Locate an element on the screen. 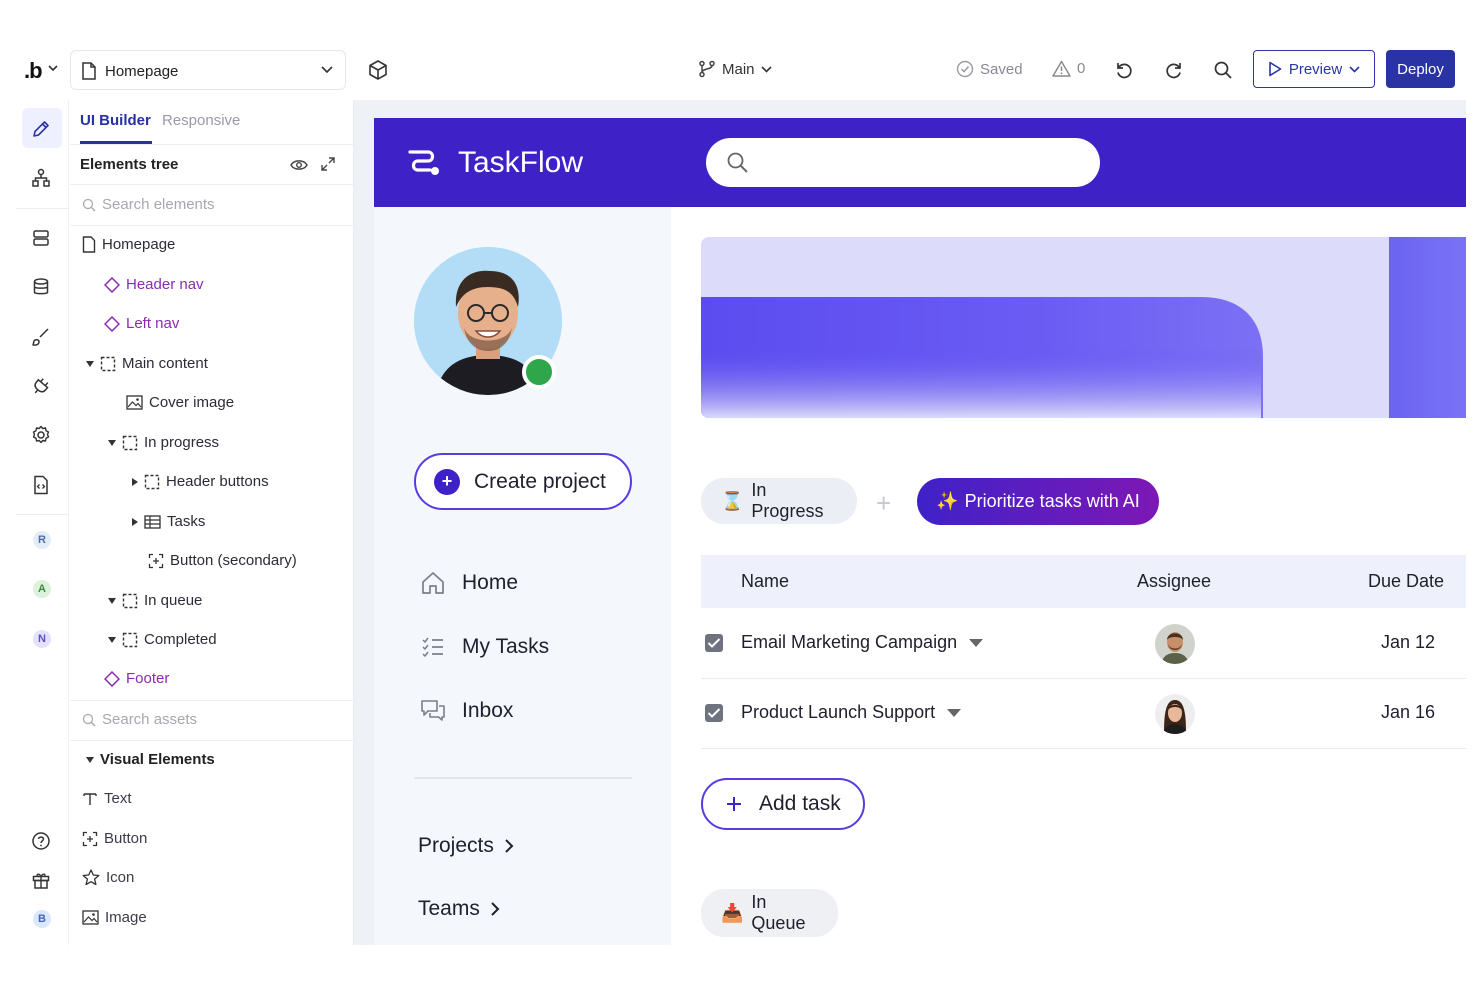  collaborator-avatar: A is located at coordinates (42, 589).